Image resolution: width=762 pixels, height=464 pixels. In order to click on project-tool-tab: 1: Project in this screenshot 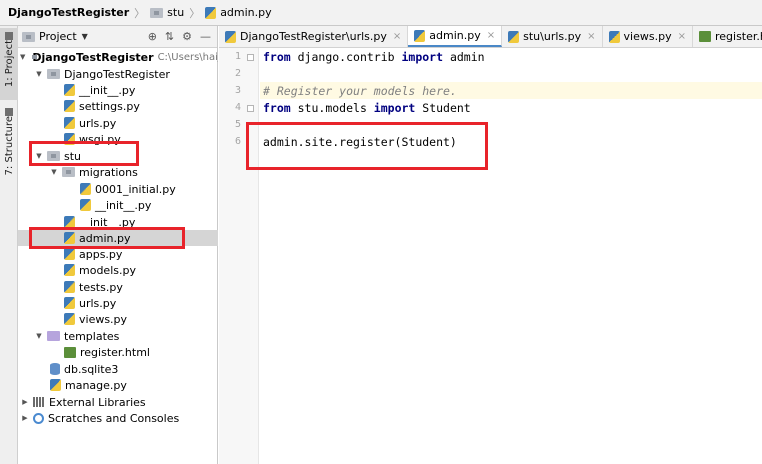, I will do `click(9, 64)`.